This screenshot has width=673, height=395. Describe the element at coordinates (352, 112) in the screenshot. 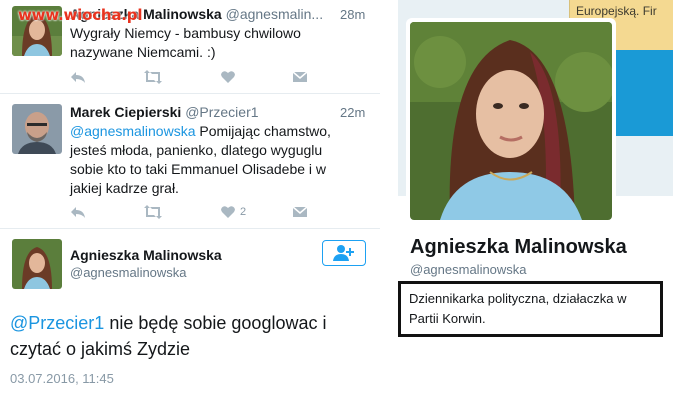

I see `tweet-time: 22m` at that location.